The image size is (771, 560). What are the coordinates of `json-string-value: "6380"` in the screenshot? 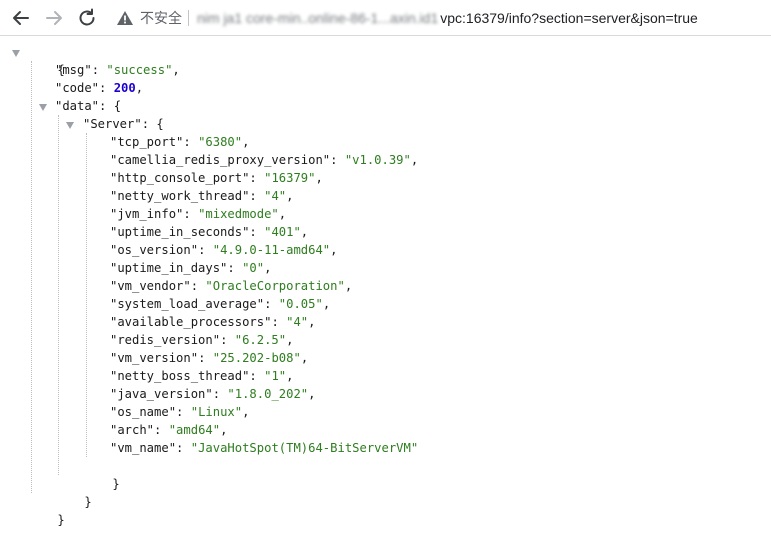 It's located at (220, 142).